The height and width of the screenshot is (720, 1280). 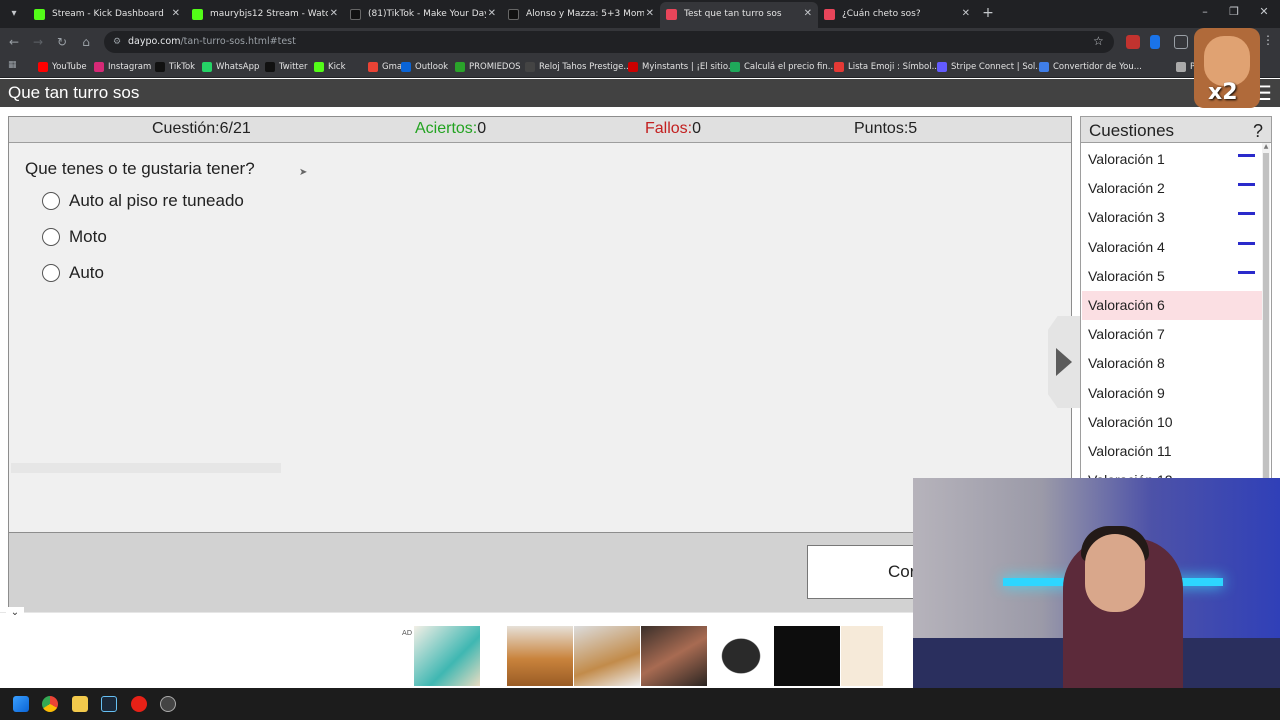 I want to click on sidebar-item-valoracion: Valoración 5, so click(x=1172, y=276).